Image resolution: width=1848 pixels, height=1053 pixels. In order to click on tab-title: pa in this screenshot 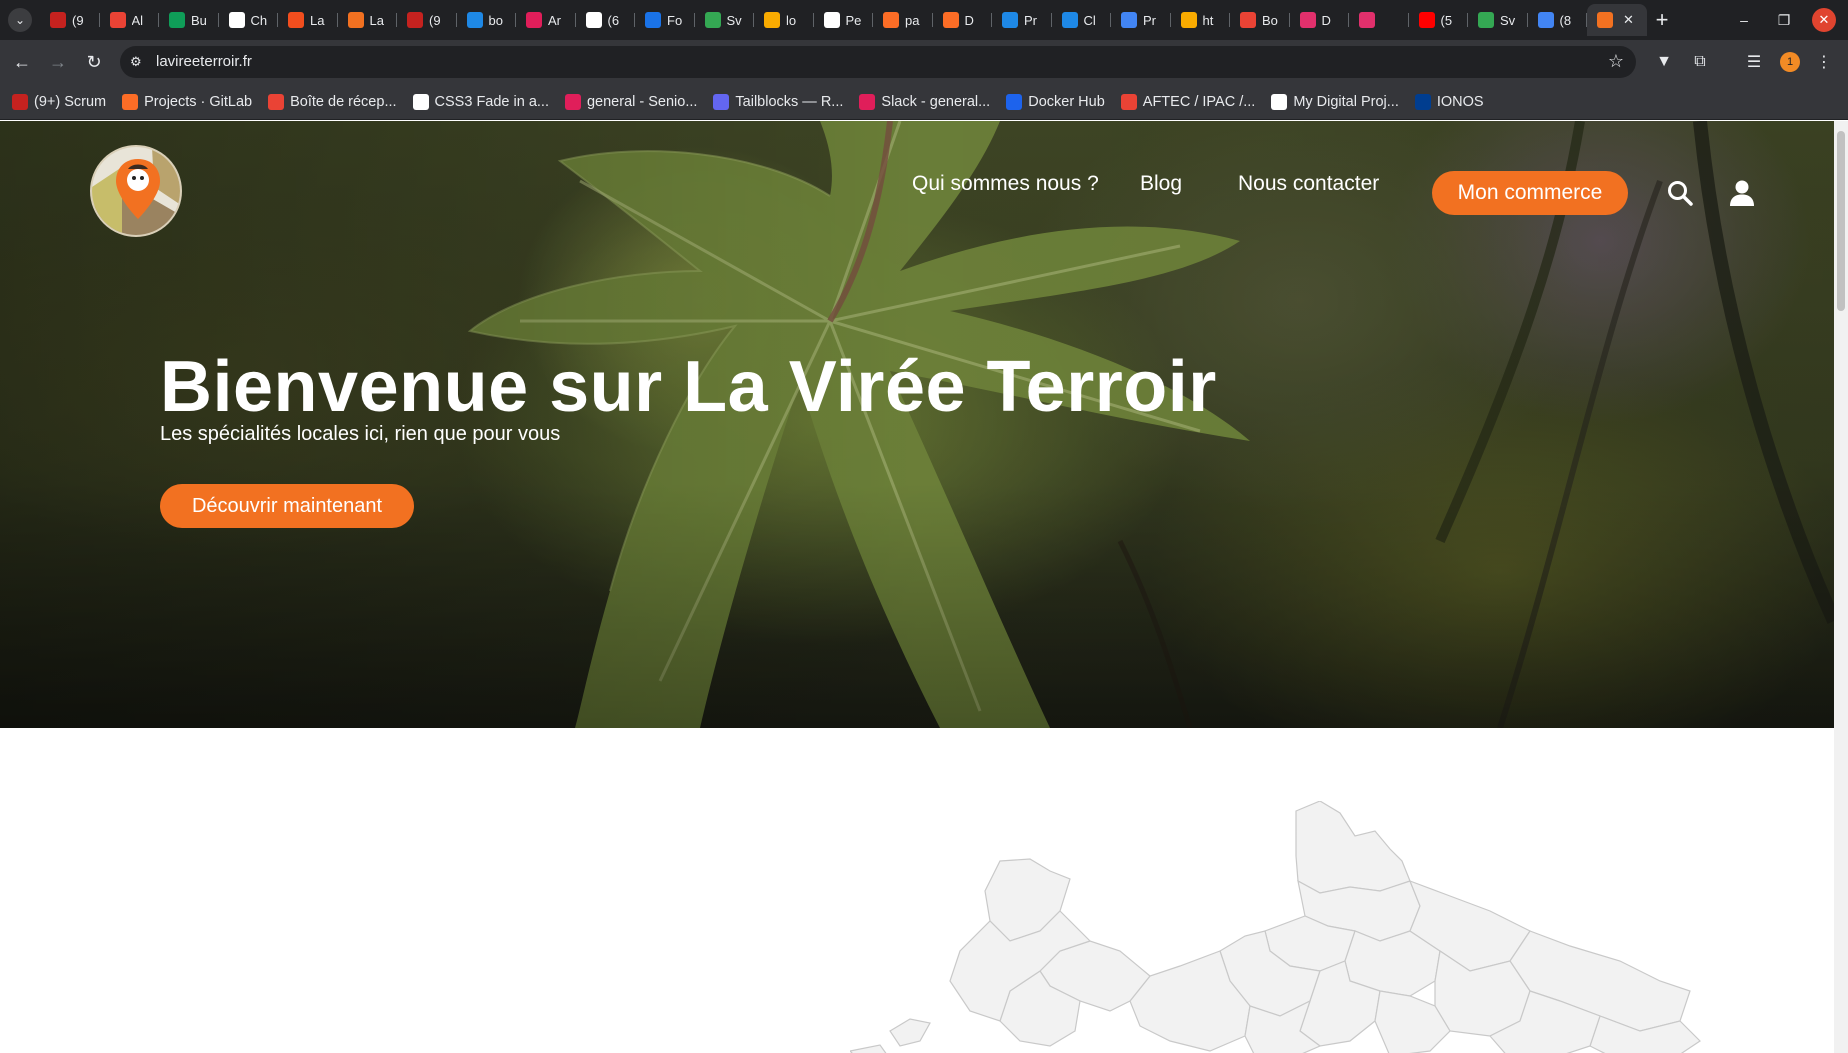, I will do `click(912, 20)`.